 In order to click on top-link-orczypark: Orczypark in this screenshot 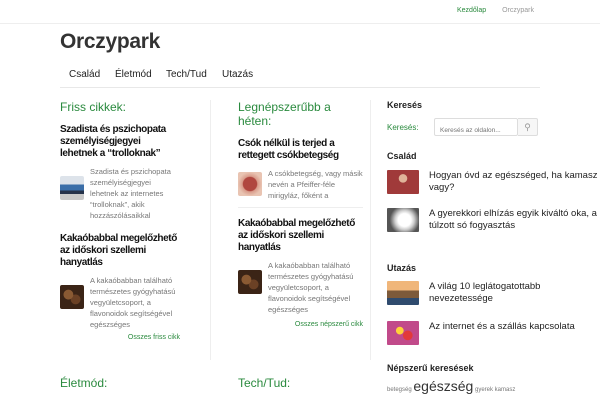, I will do `click(518, 10)`.